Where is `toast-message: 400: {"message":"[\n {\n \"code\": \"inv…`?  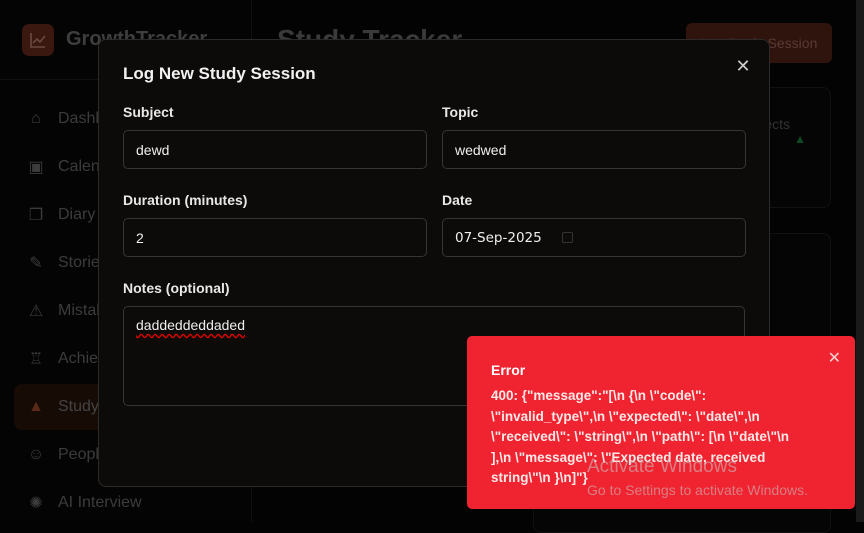 toast-message: 400: {"message":"[\n {\n \"code\": \"inv… is located at coordinates (640, 436).